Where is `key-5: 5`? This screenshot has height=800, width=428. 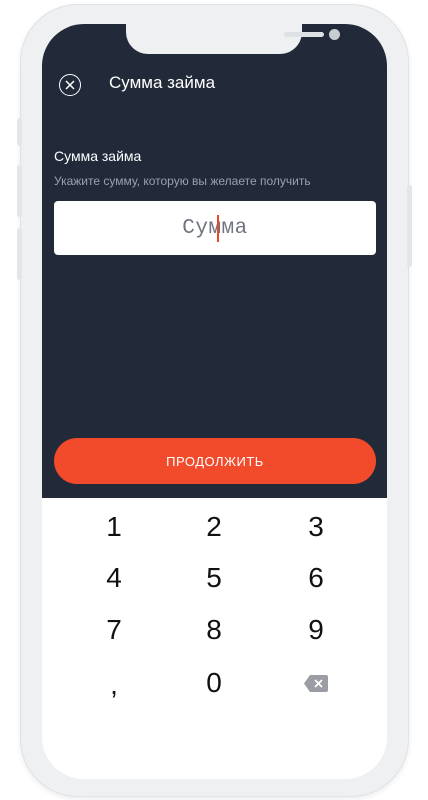 key-5: 5 is located at coordinates (214, 578).